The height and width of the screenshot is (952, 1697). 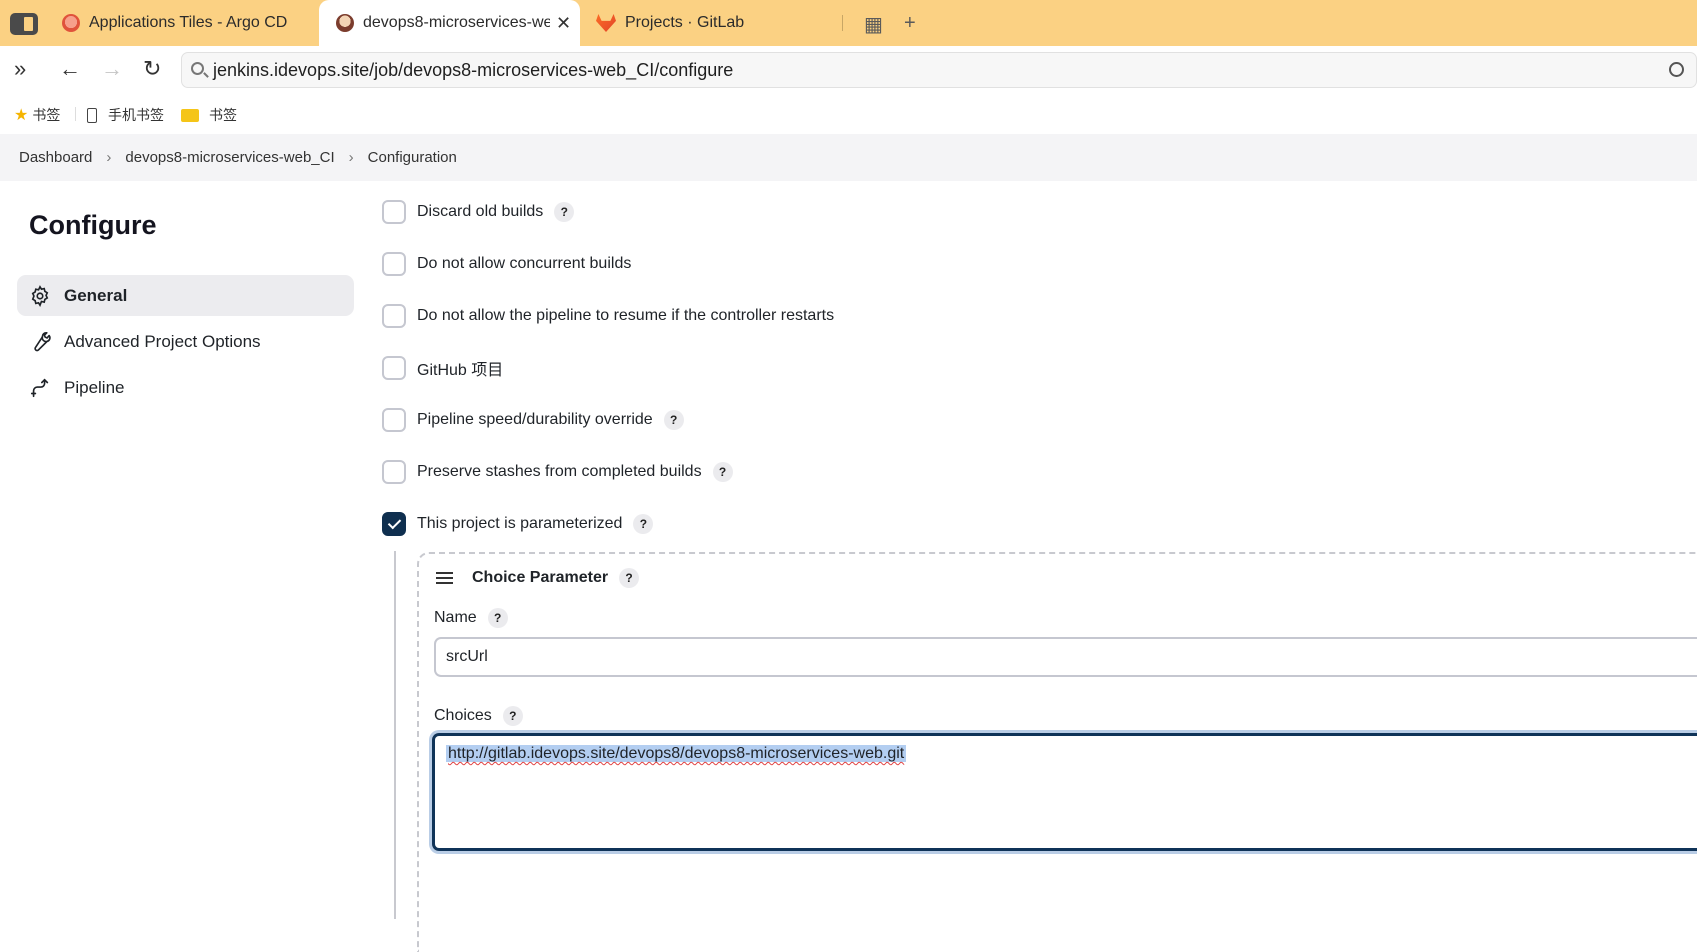 I want to click on tab-title: Applications Tiles - Argo CD, so click(x=188, y=22).